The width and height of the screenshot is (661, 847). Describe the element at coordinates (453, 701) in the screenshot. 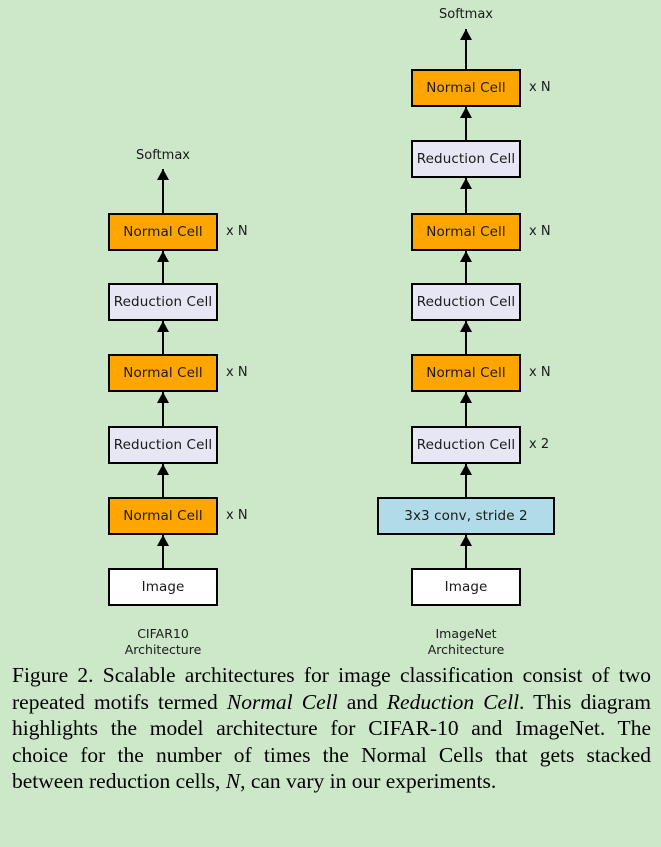

I see `caption-emphasis-reduction-cell: Reduction Cell` at that location.